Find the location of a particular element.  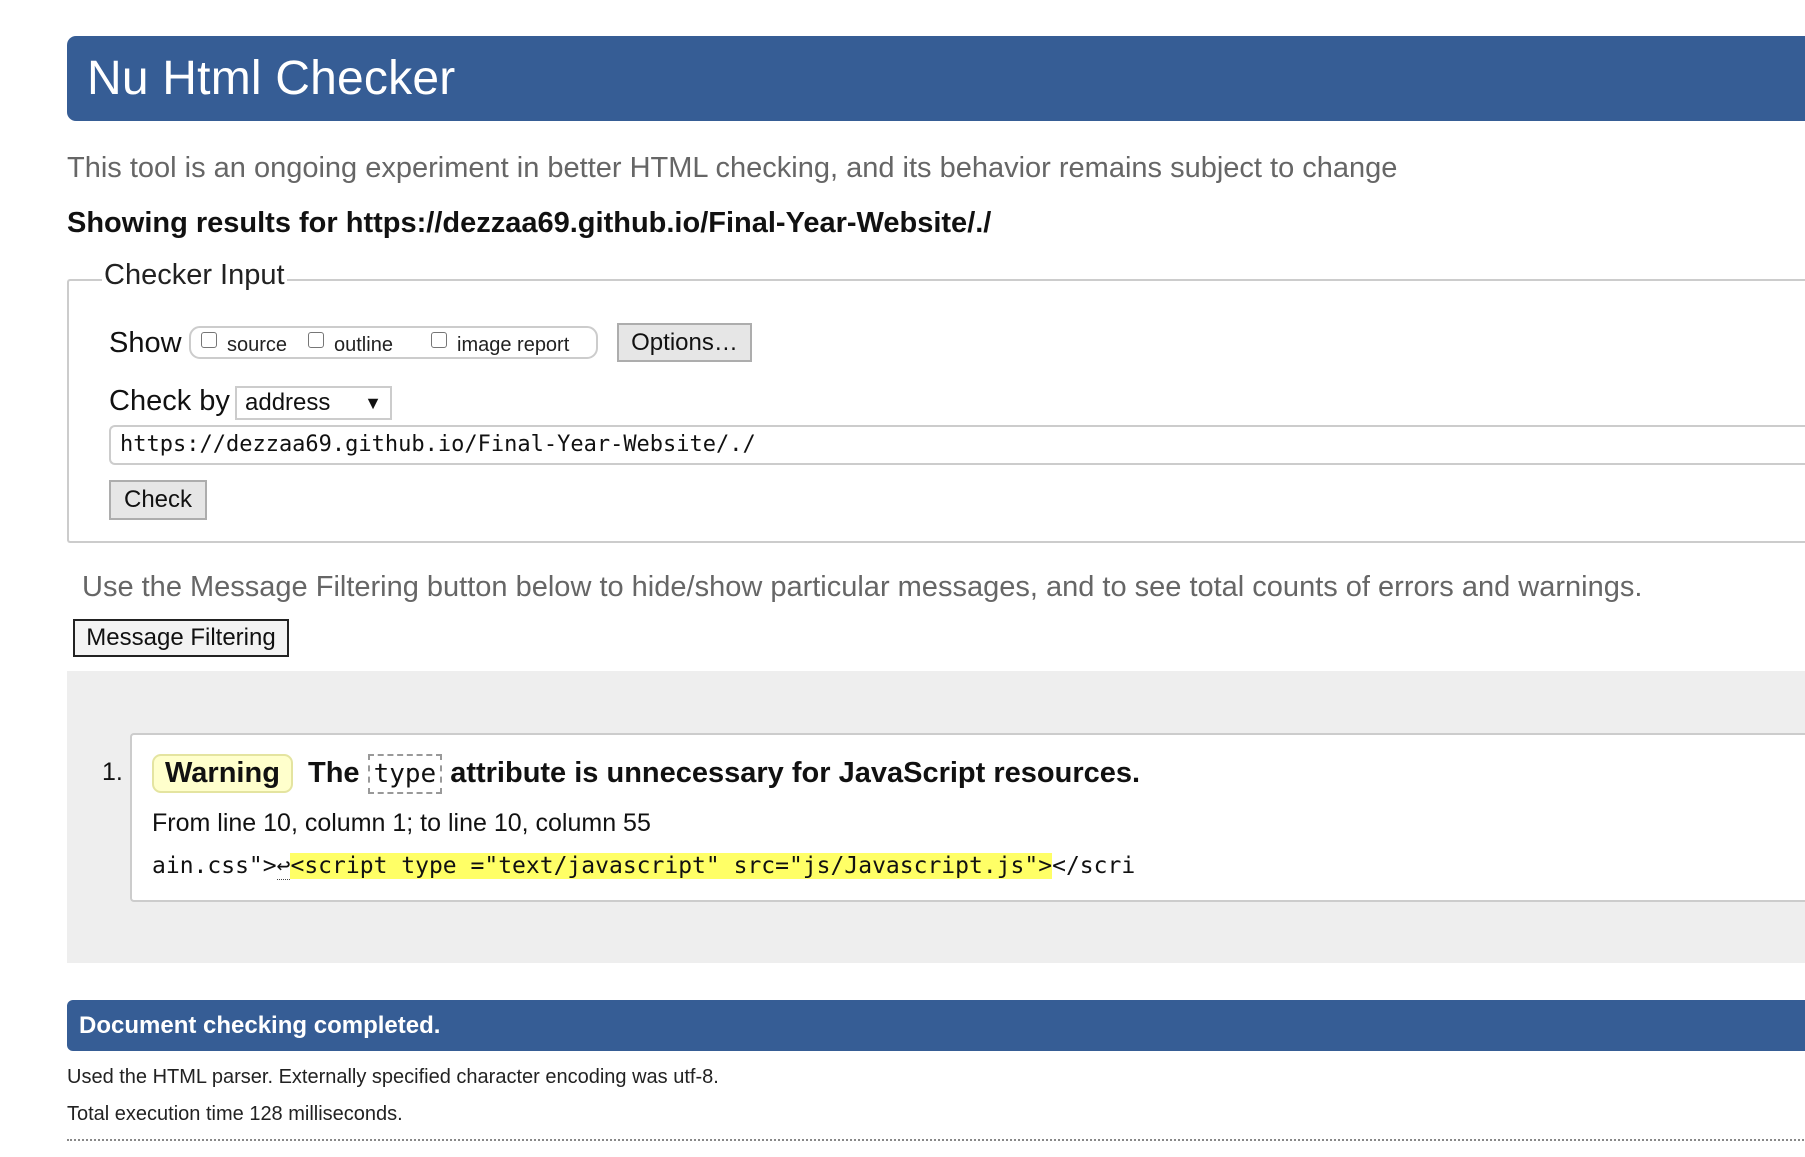

message-filtering-button: Message Filtering is located at coordinates (181, 638).